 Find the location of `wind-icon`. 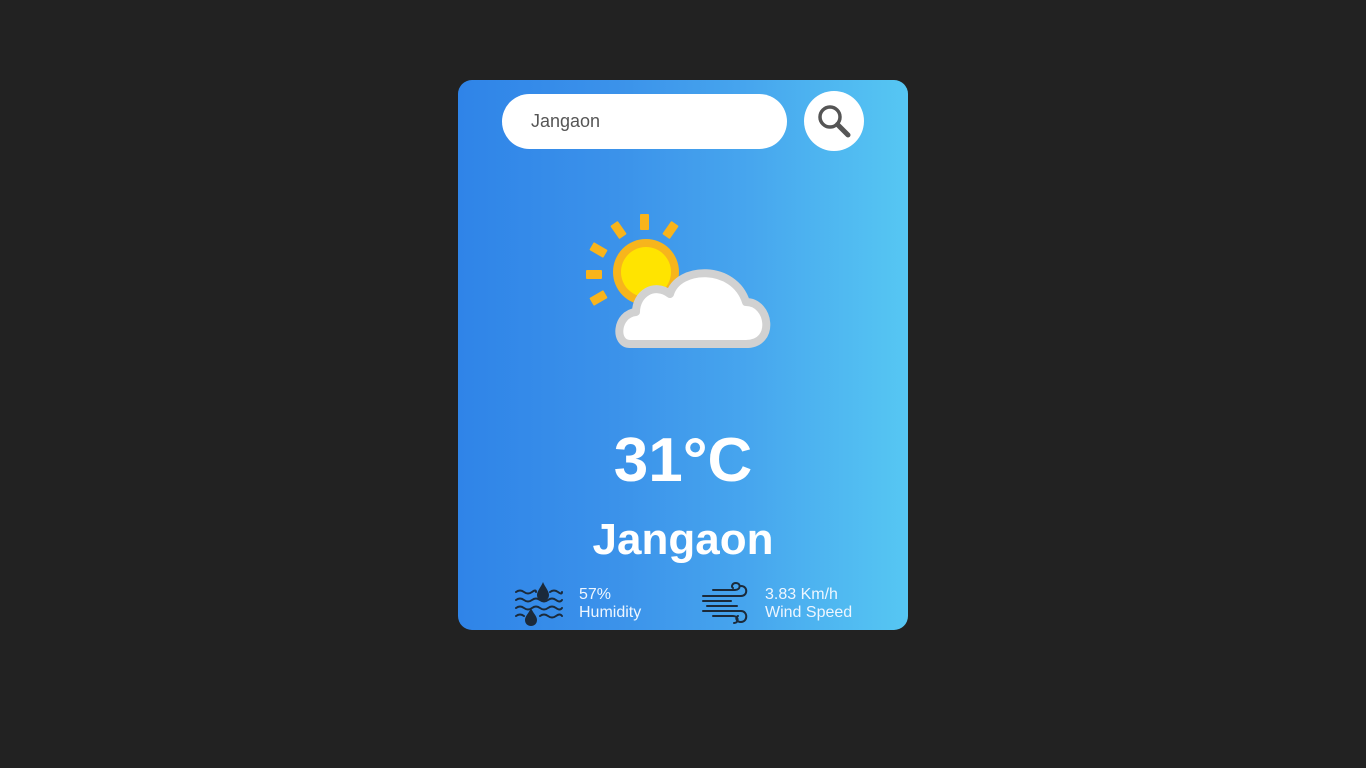

wind-icon is located at coordinates (725, 602).